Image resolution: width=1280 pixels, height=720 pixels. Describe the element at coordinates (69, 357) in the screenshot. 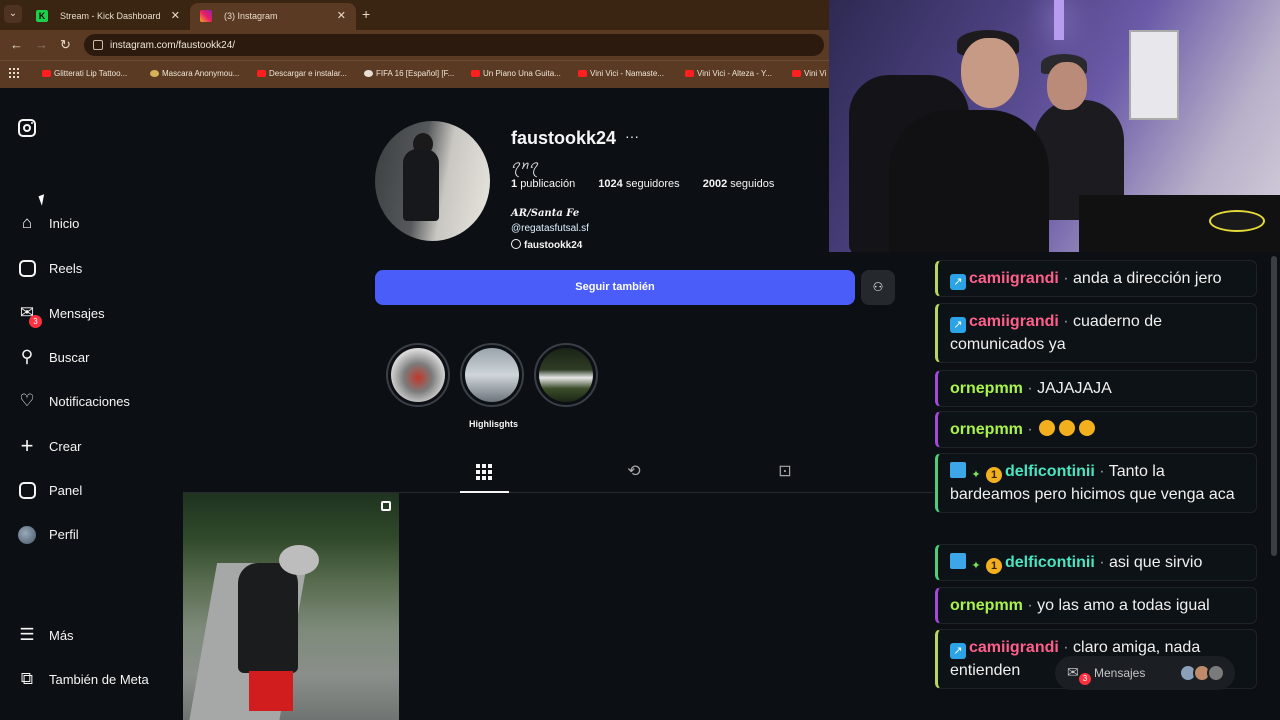

I see `sidebar-item-label: Buscar` at that location.